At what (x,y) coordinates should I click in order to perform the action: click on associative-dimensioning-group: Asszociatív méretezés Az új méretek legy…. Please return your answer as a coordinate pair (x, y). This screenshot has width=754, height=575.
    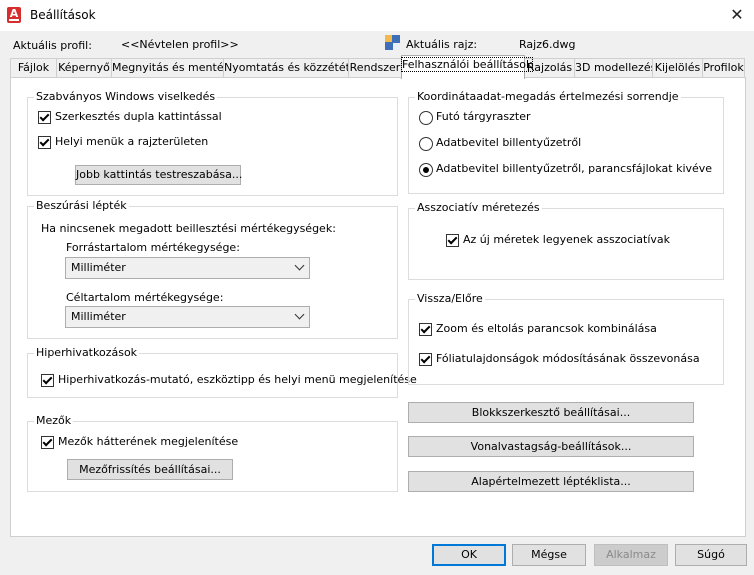
    Looking at the image, I should click on (566, 240).